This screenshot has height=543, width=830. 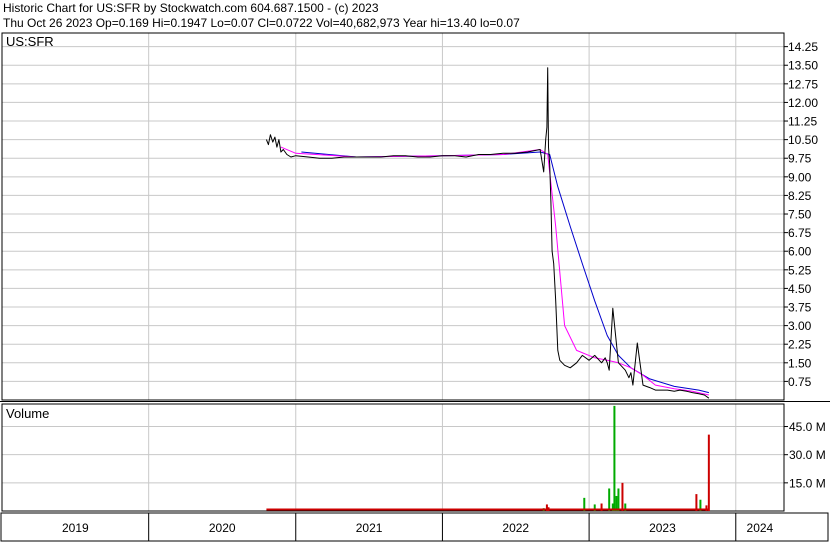 I want to click on price-tick-label: 14.25, so click(x=803, y=47).